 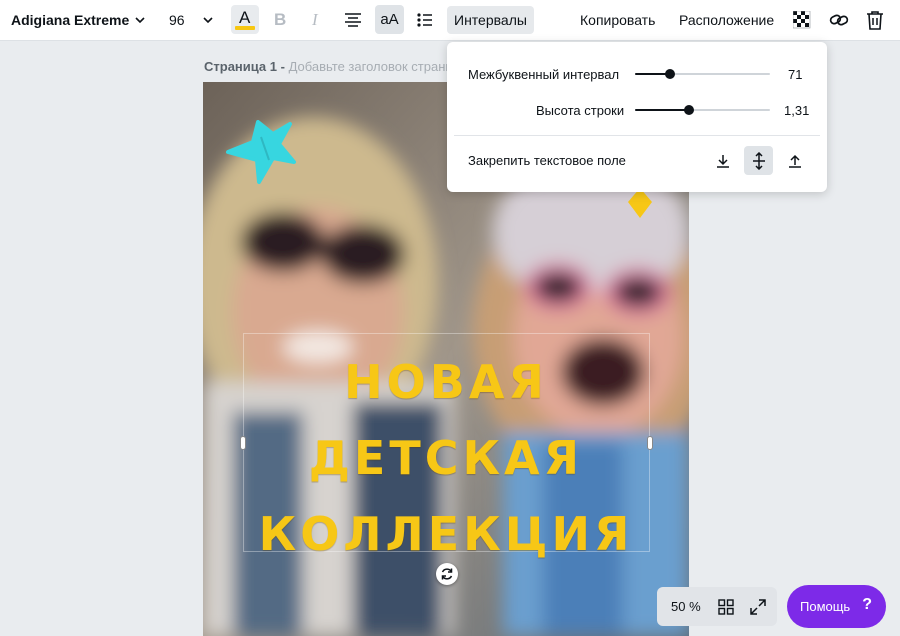 I want to click on letter-spacing-label: Межбуквенный интервал, so click(x=544, y=74).